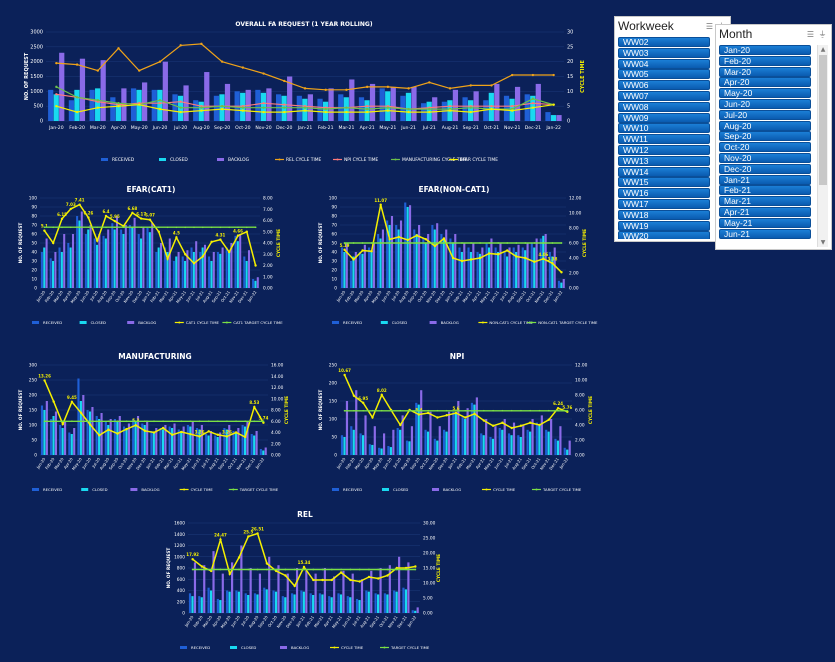 The height and width of the screenshot is (662, 835). What do you see at coordinates (664, 149) in the screenshot?
I see `workweek-slicer-item: WW12` at bounding box center [664, 149].